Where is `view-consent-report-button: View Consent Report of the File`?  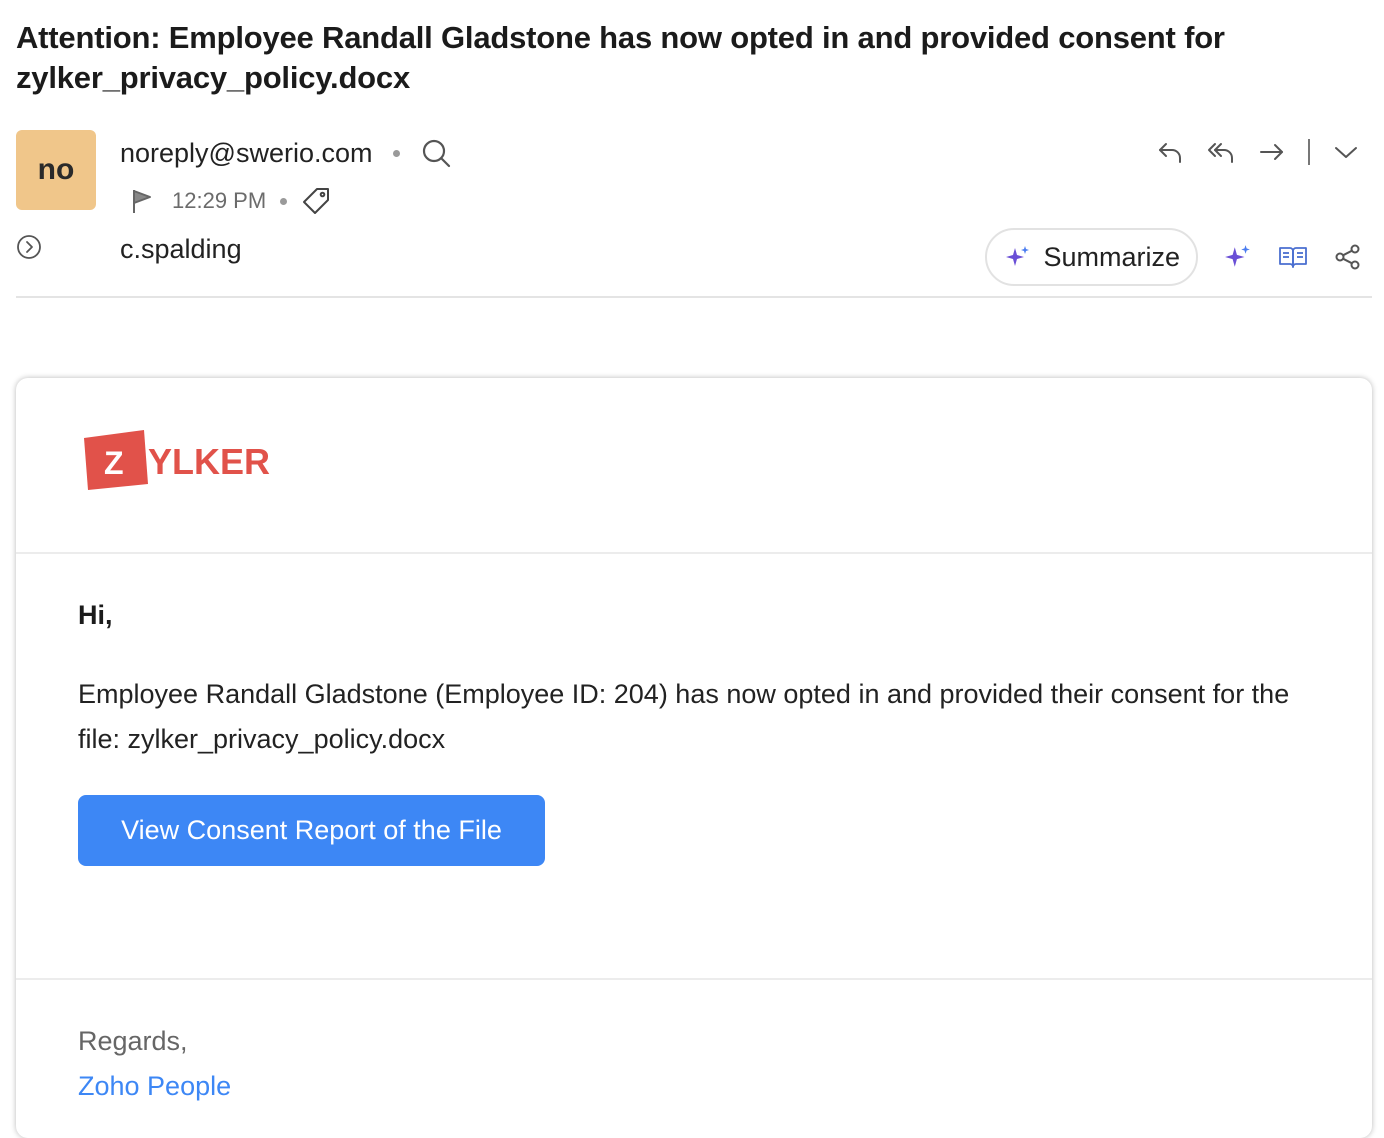 view-consent-report-button: View Consent Report of the File is located at coordinates (311, 830).